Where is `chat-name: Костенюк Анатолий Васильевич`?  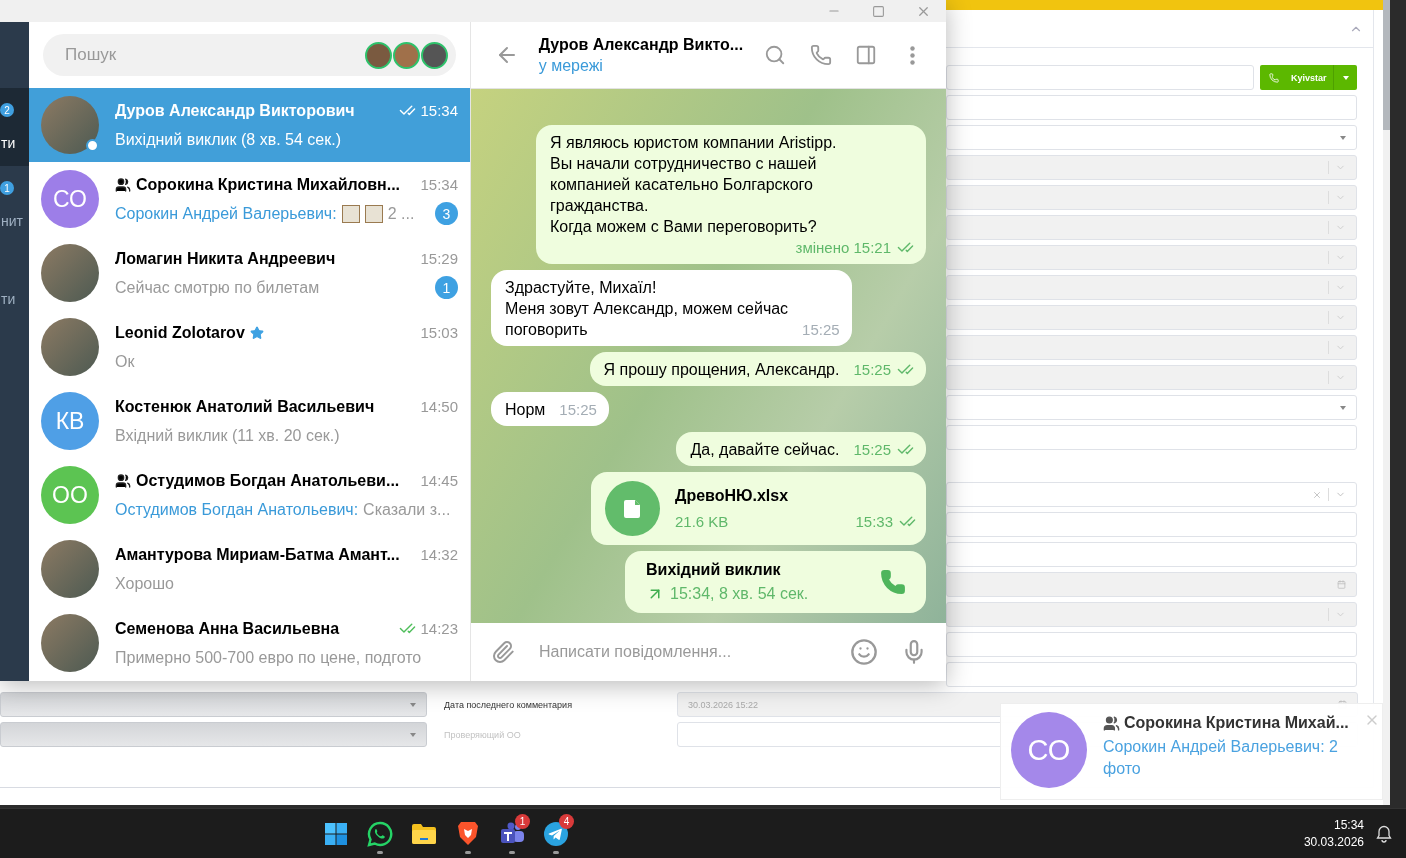 chat-name: Костенюк Анатолий Васильевич is located at coordinates (245, 406).